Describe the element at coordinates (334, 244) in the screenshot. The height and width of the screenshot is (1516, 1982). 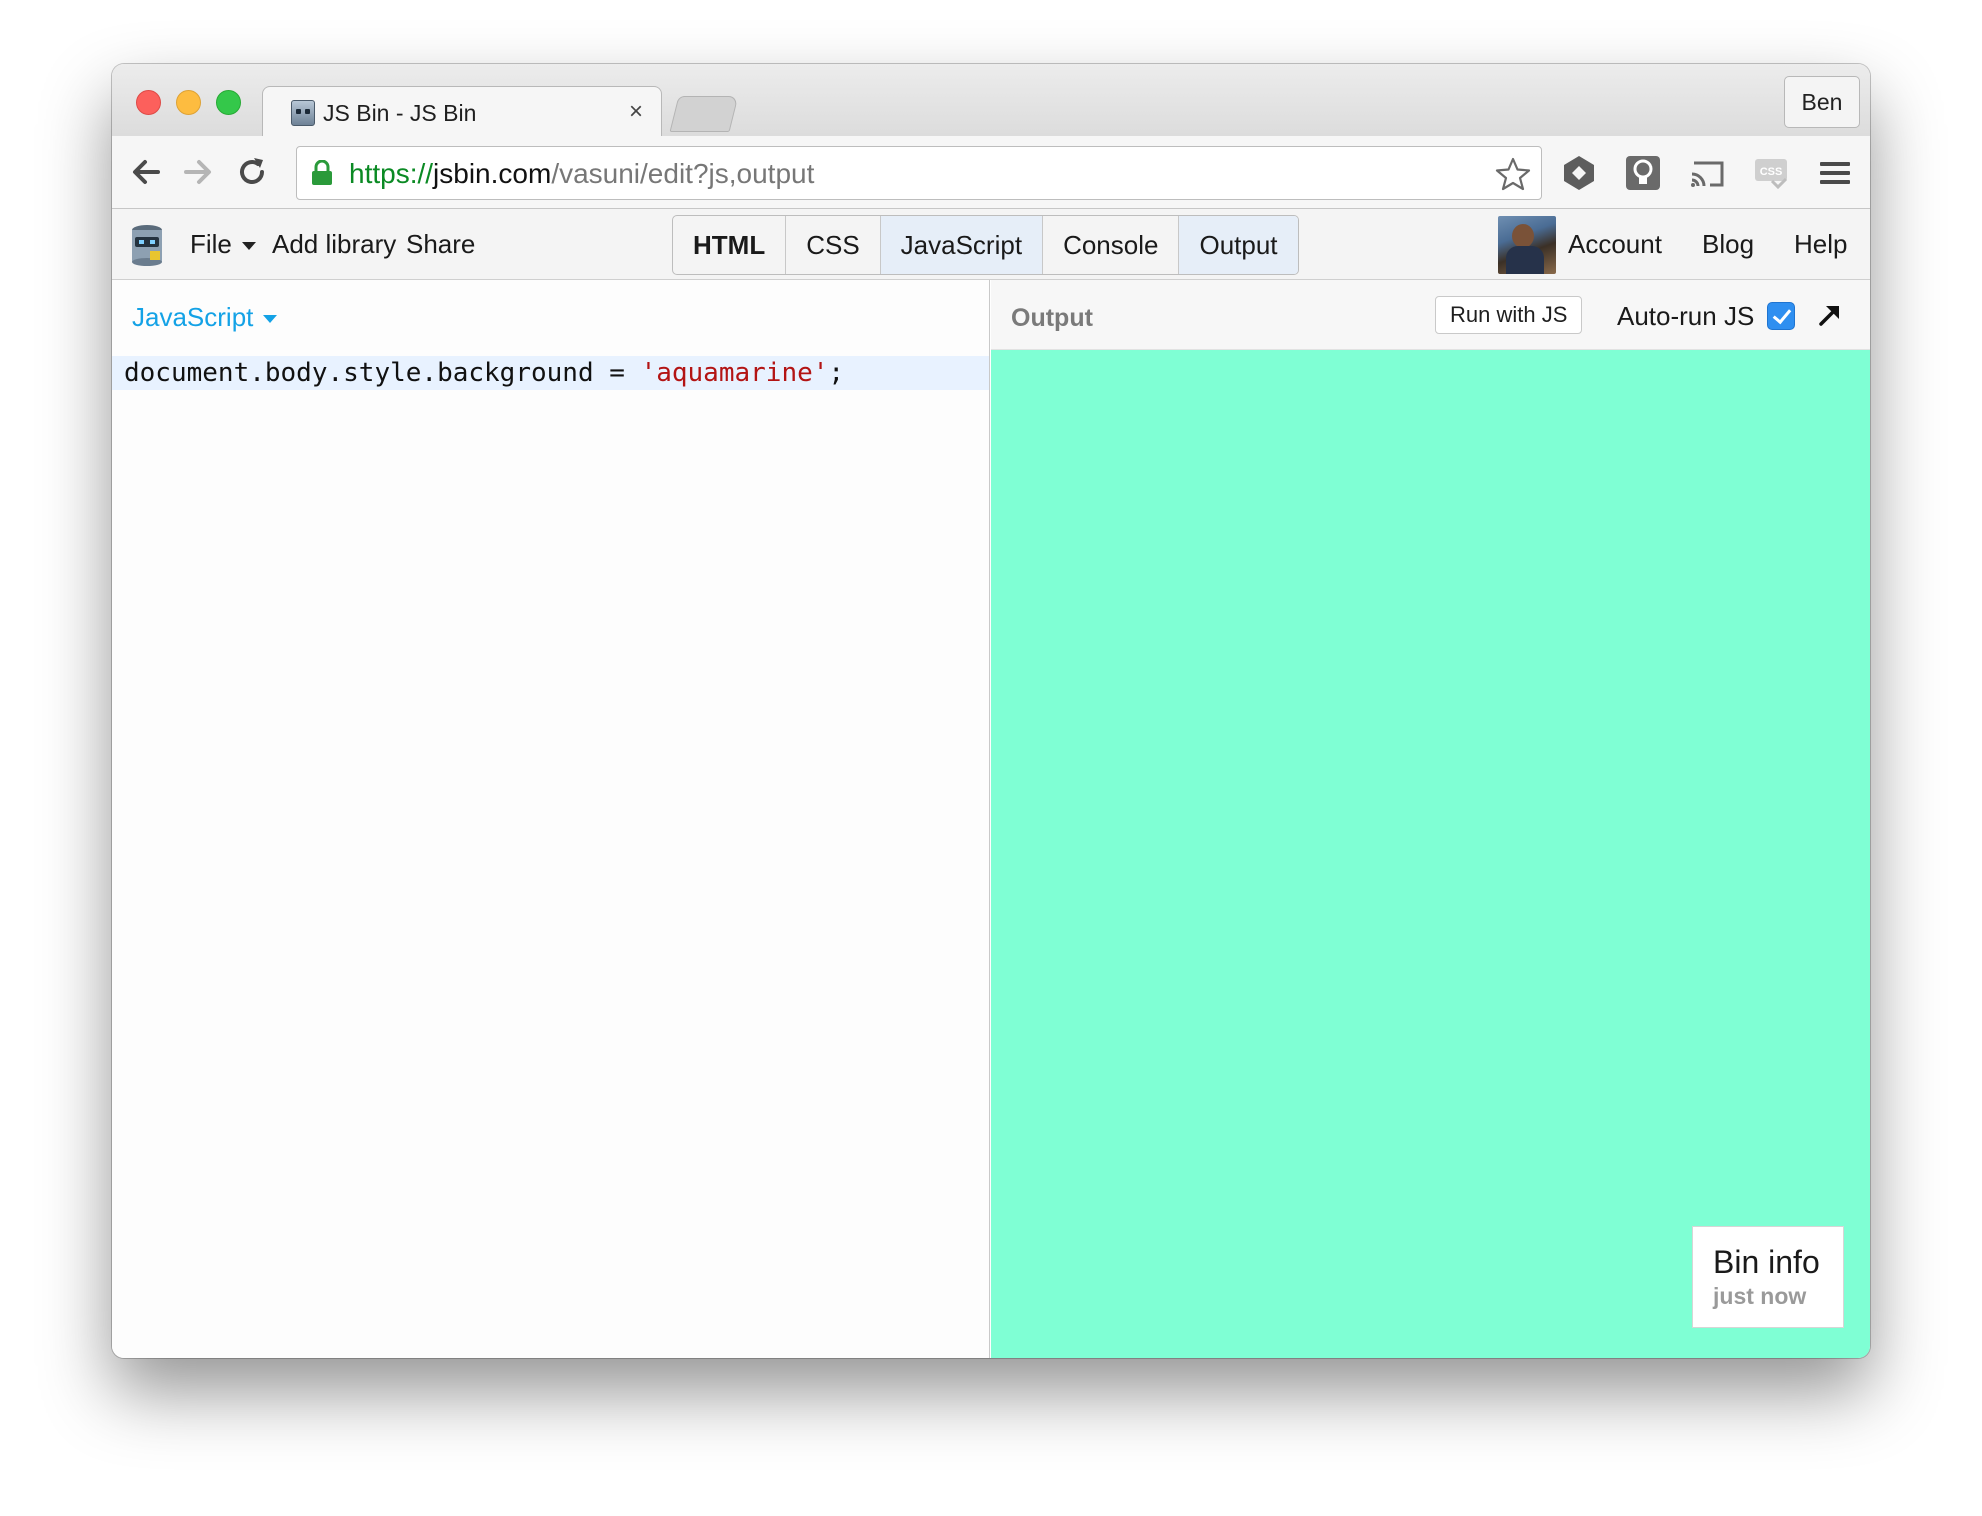
I see `add-library-menu: Add library` at that location.